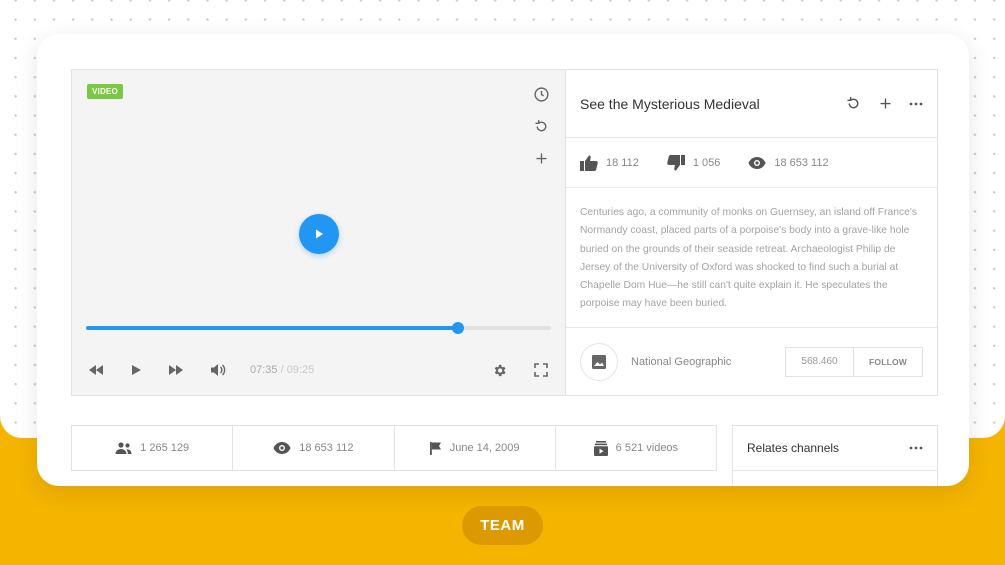 The image size is (1005, 565). What do you see at coordinates (647, 448) in the screenshot?
I see `videos-count: 6 521 videos` at bounding box center [647, 448].